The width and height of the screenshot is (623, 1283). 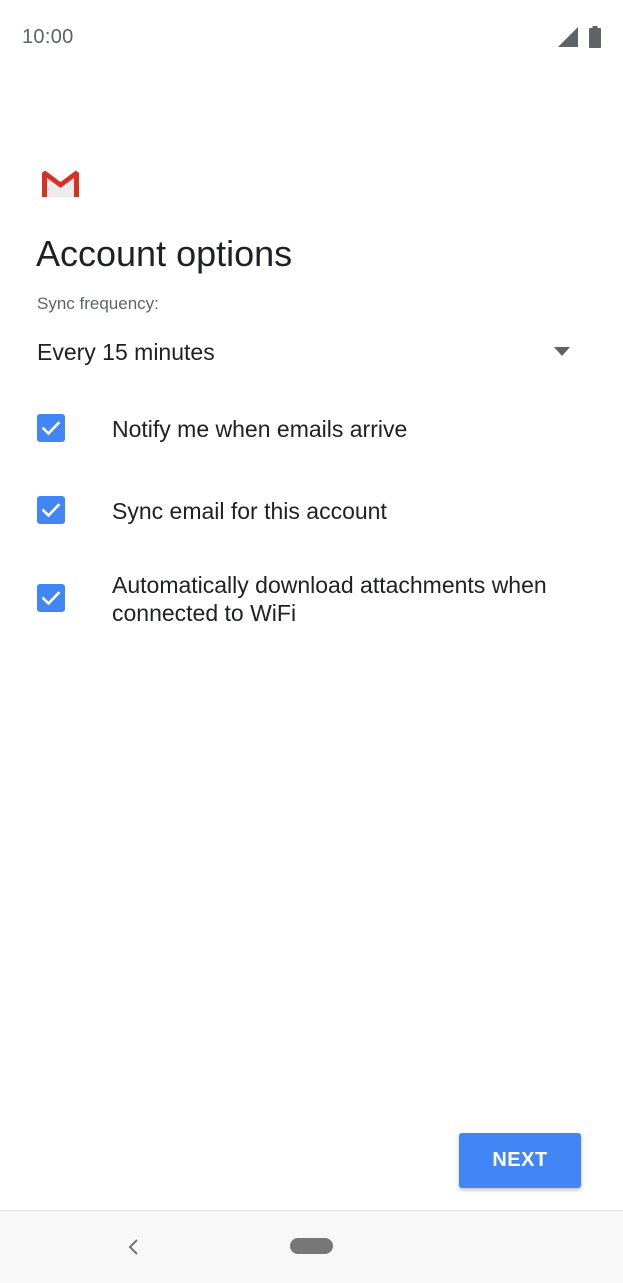 What do you see at coordinates (307, 353) in the screenshot?
I see `sync-frequency-dropdown: Every 15 minutes` at bounding box center [307, 353].